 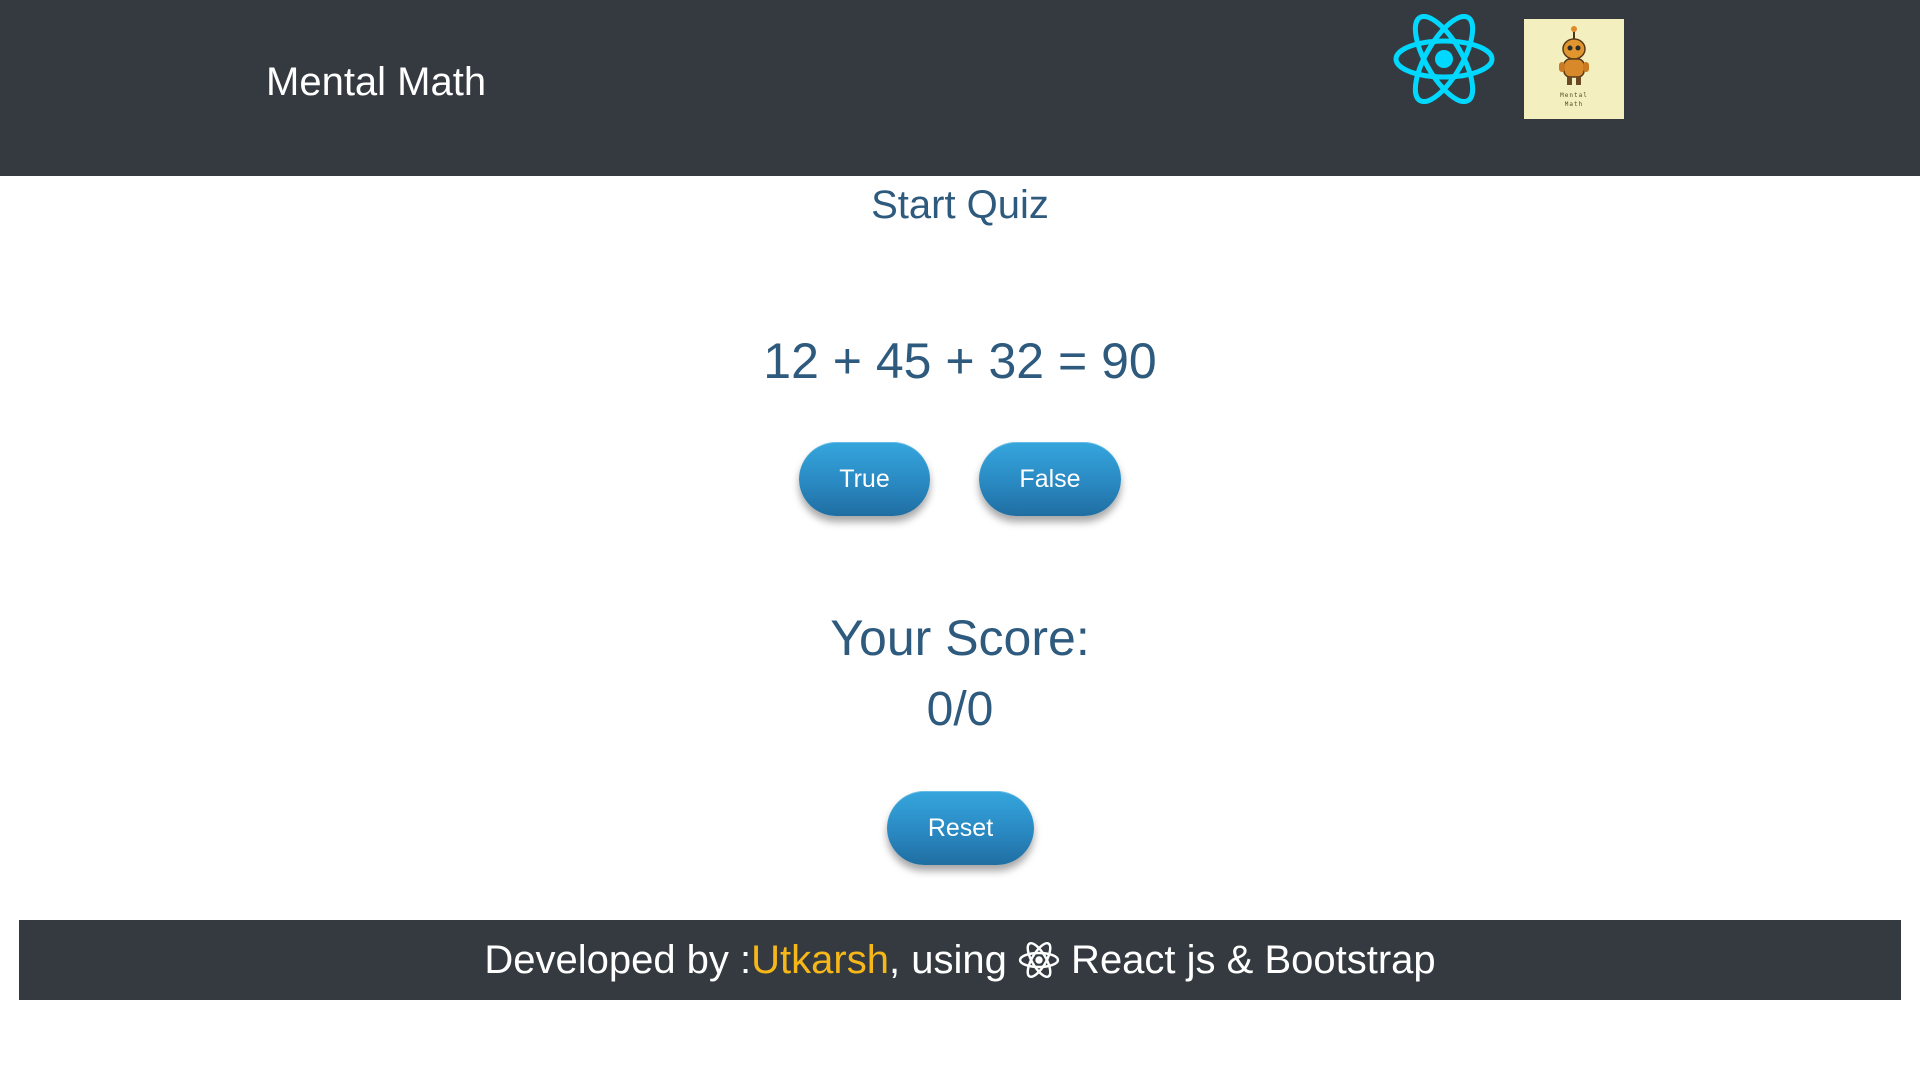 What do you see at coordinates (960, 205) in the screenshot?
I see `start-quiz-heading: Start Quiz` at bounding box center [960, 205].